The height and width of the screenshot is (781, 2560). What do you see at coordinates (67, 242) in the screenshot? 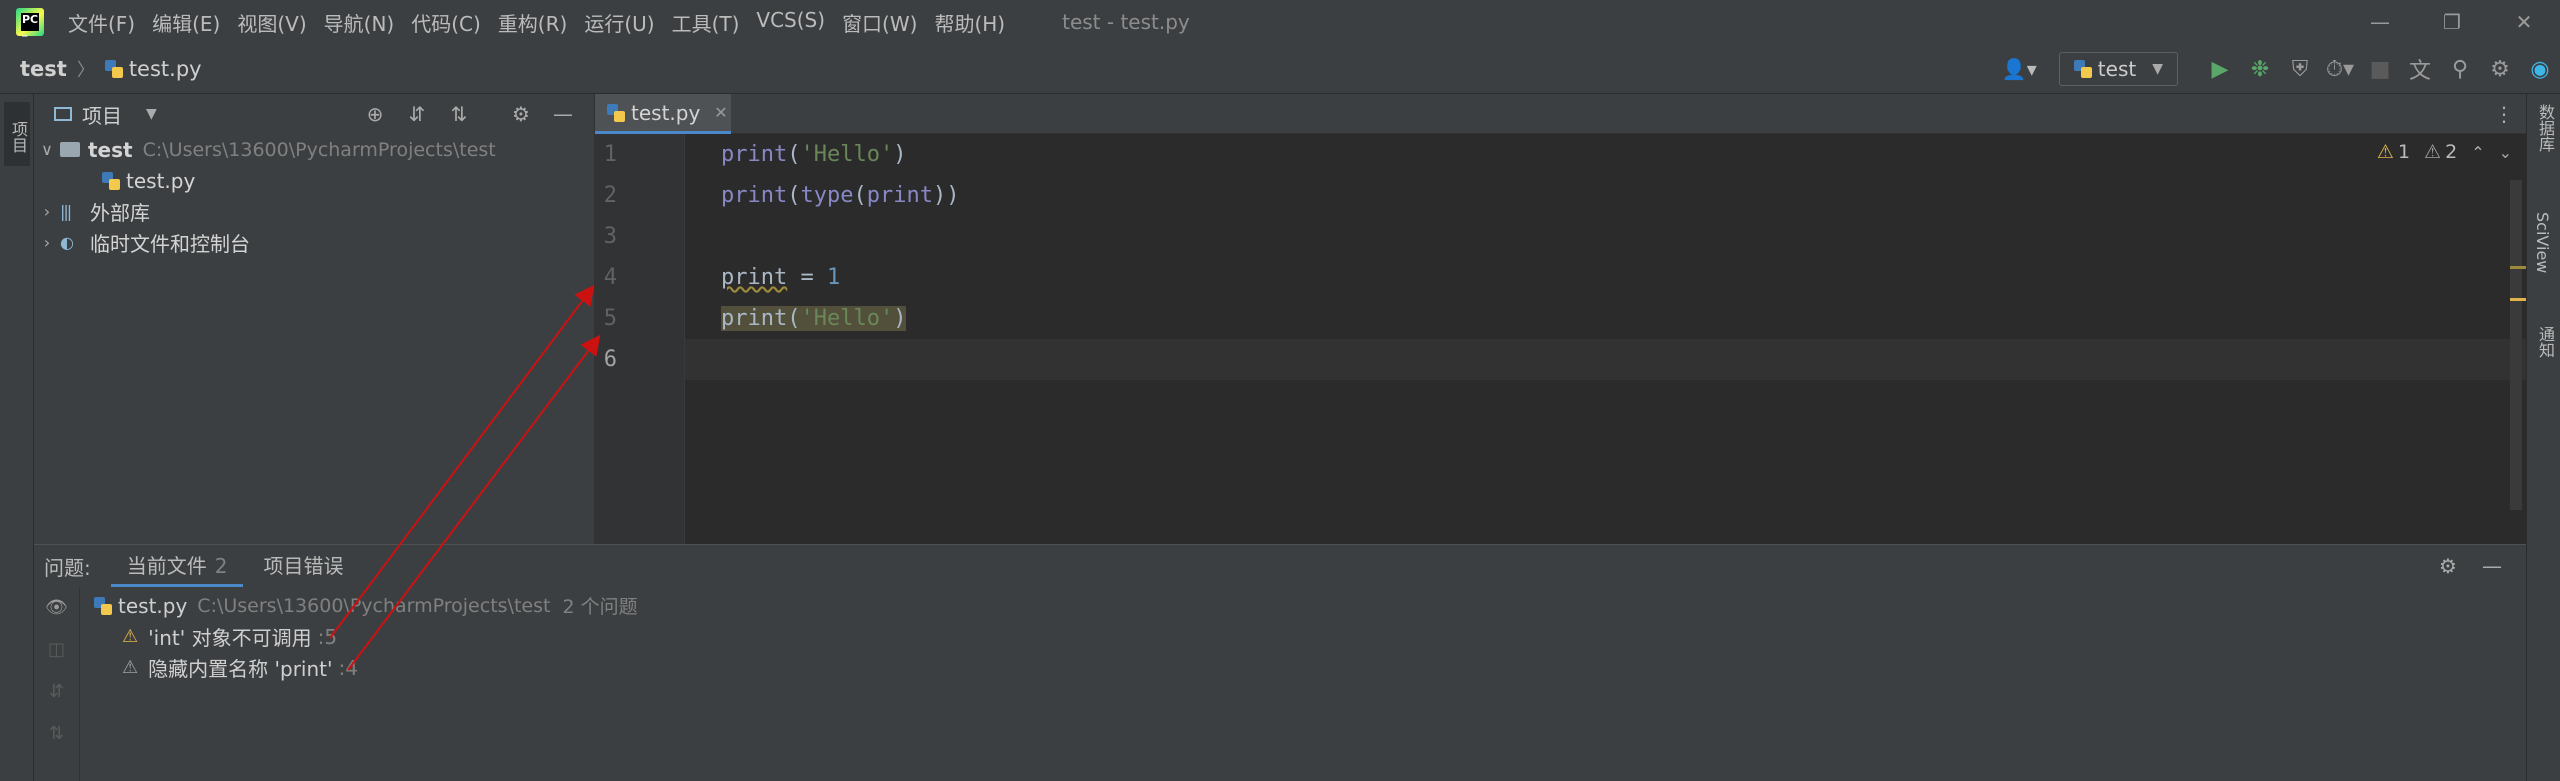
I see `scratch-icon: ◐` at bounding box center [67, 242].